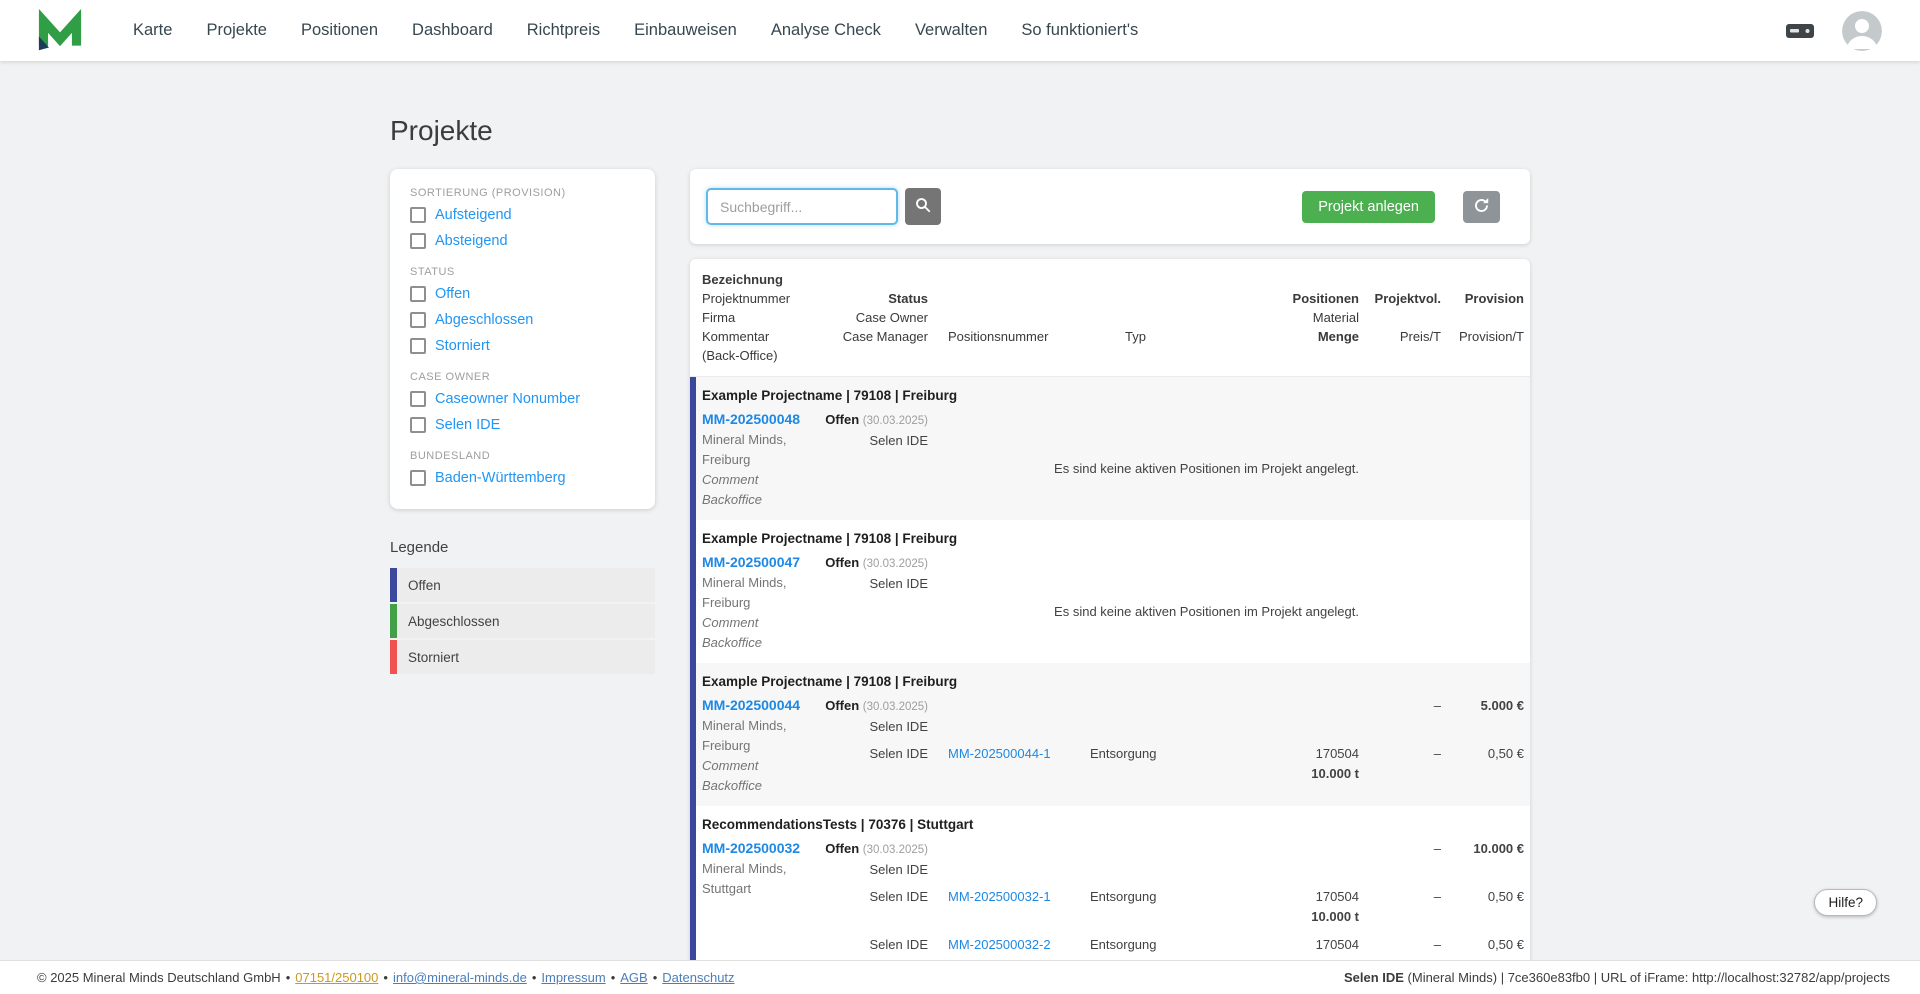 The image size is (1920, 994). What do you see at coordinates (522, 425) in the screenshot?
I see `filter-option-selen-ide: Selen IDE` at bounding box center [522, 425].